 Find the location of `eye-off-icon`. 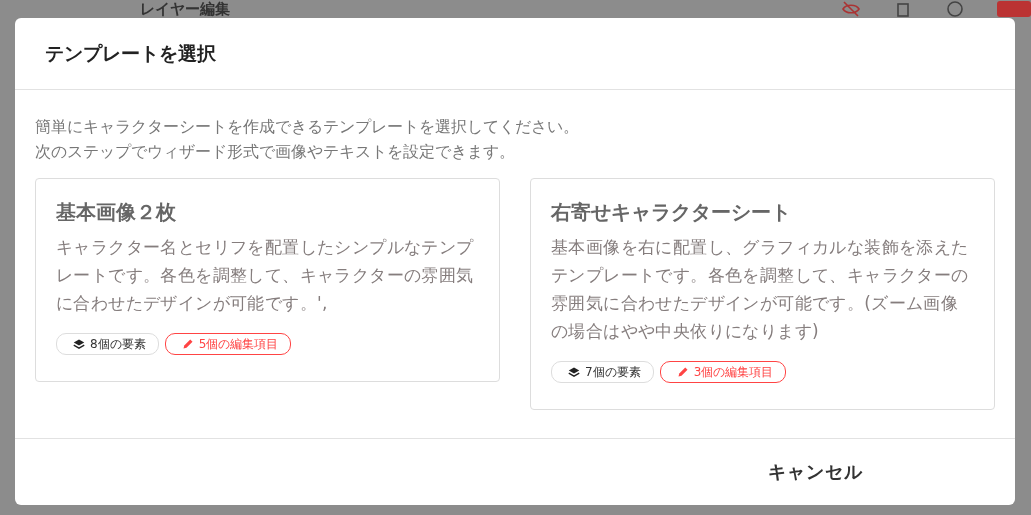

eye-off-icon is located at coordinates (851, 9).